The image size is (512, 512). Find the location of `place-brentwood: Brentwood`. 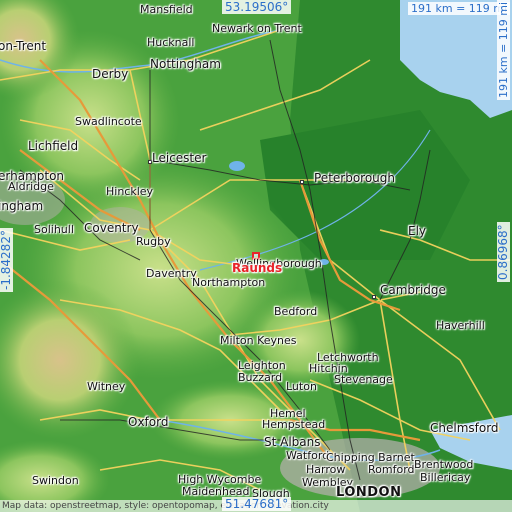

place-brentwood: Brentwood is located at coordinates (444, 464).